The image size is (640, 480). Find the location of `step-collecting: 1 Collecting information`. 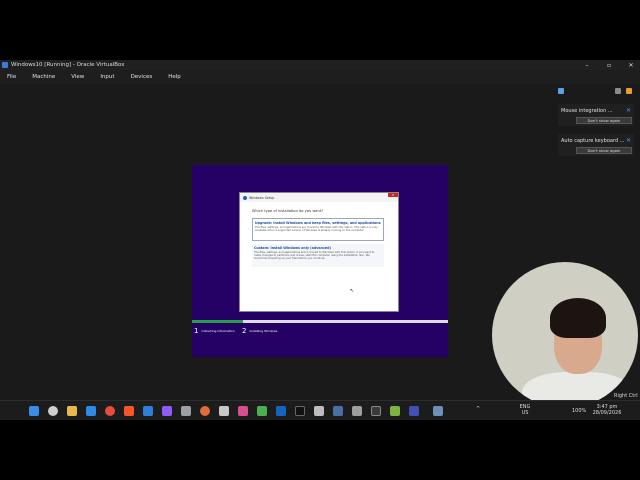

step-collecting: 1 Collecting information is located at coordinates (214, 331).